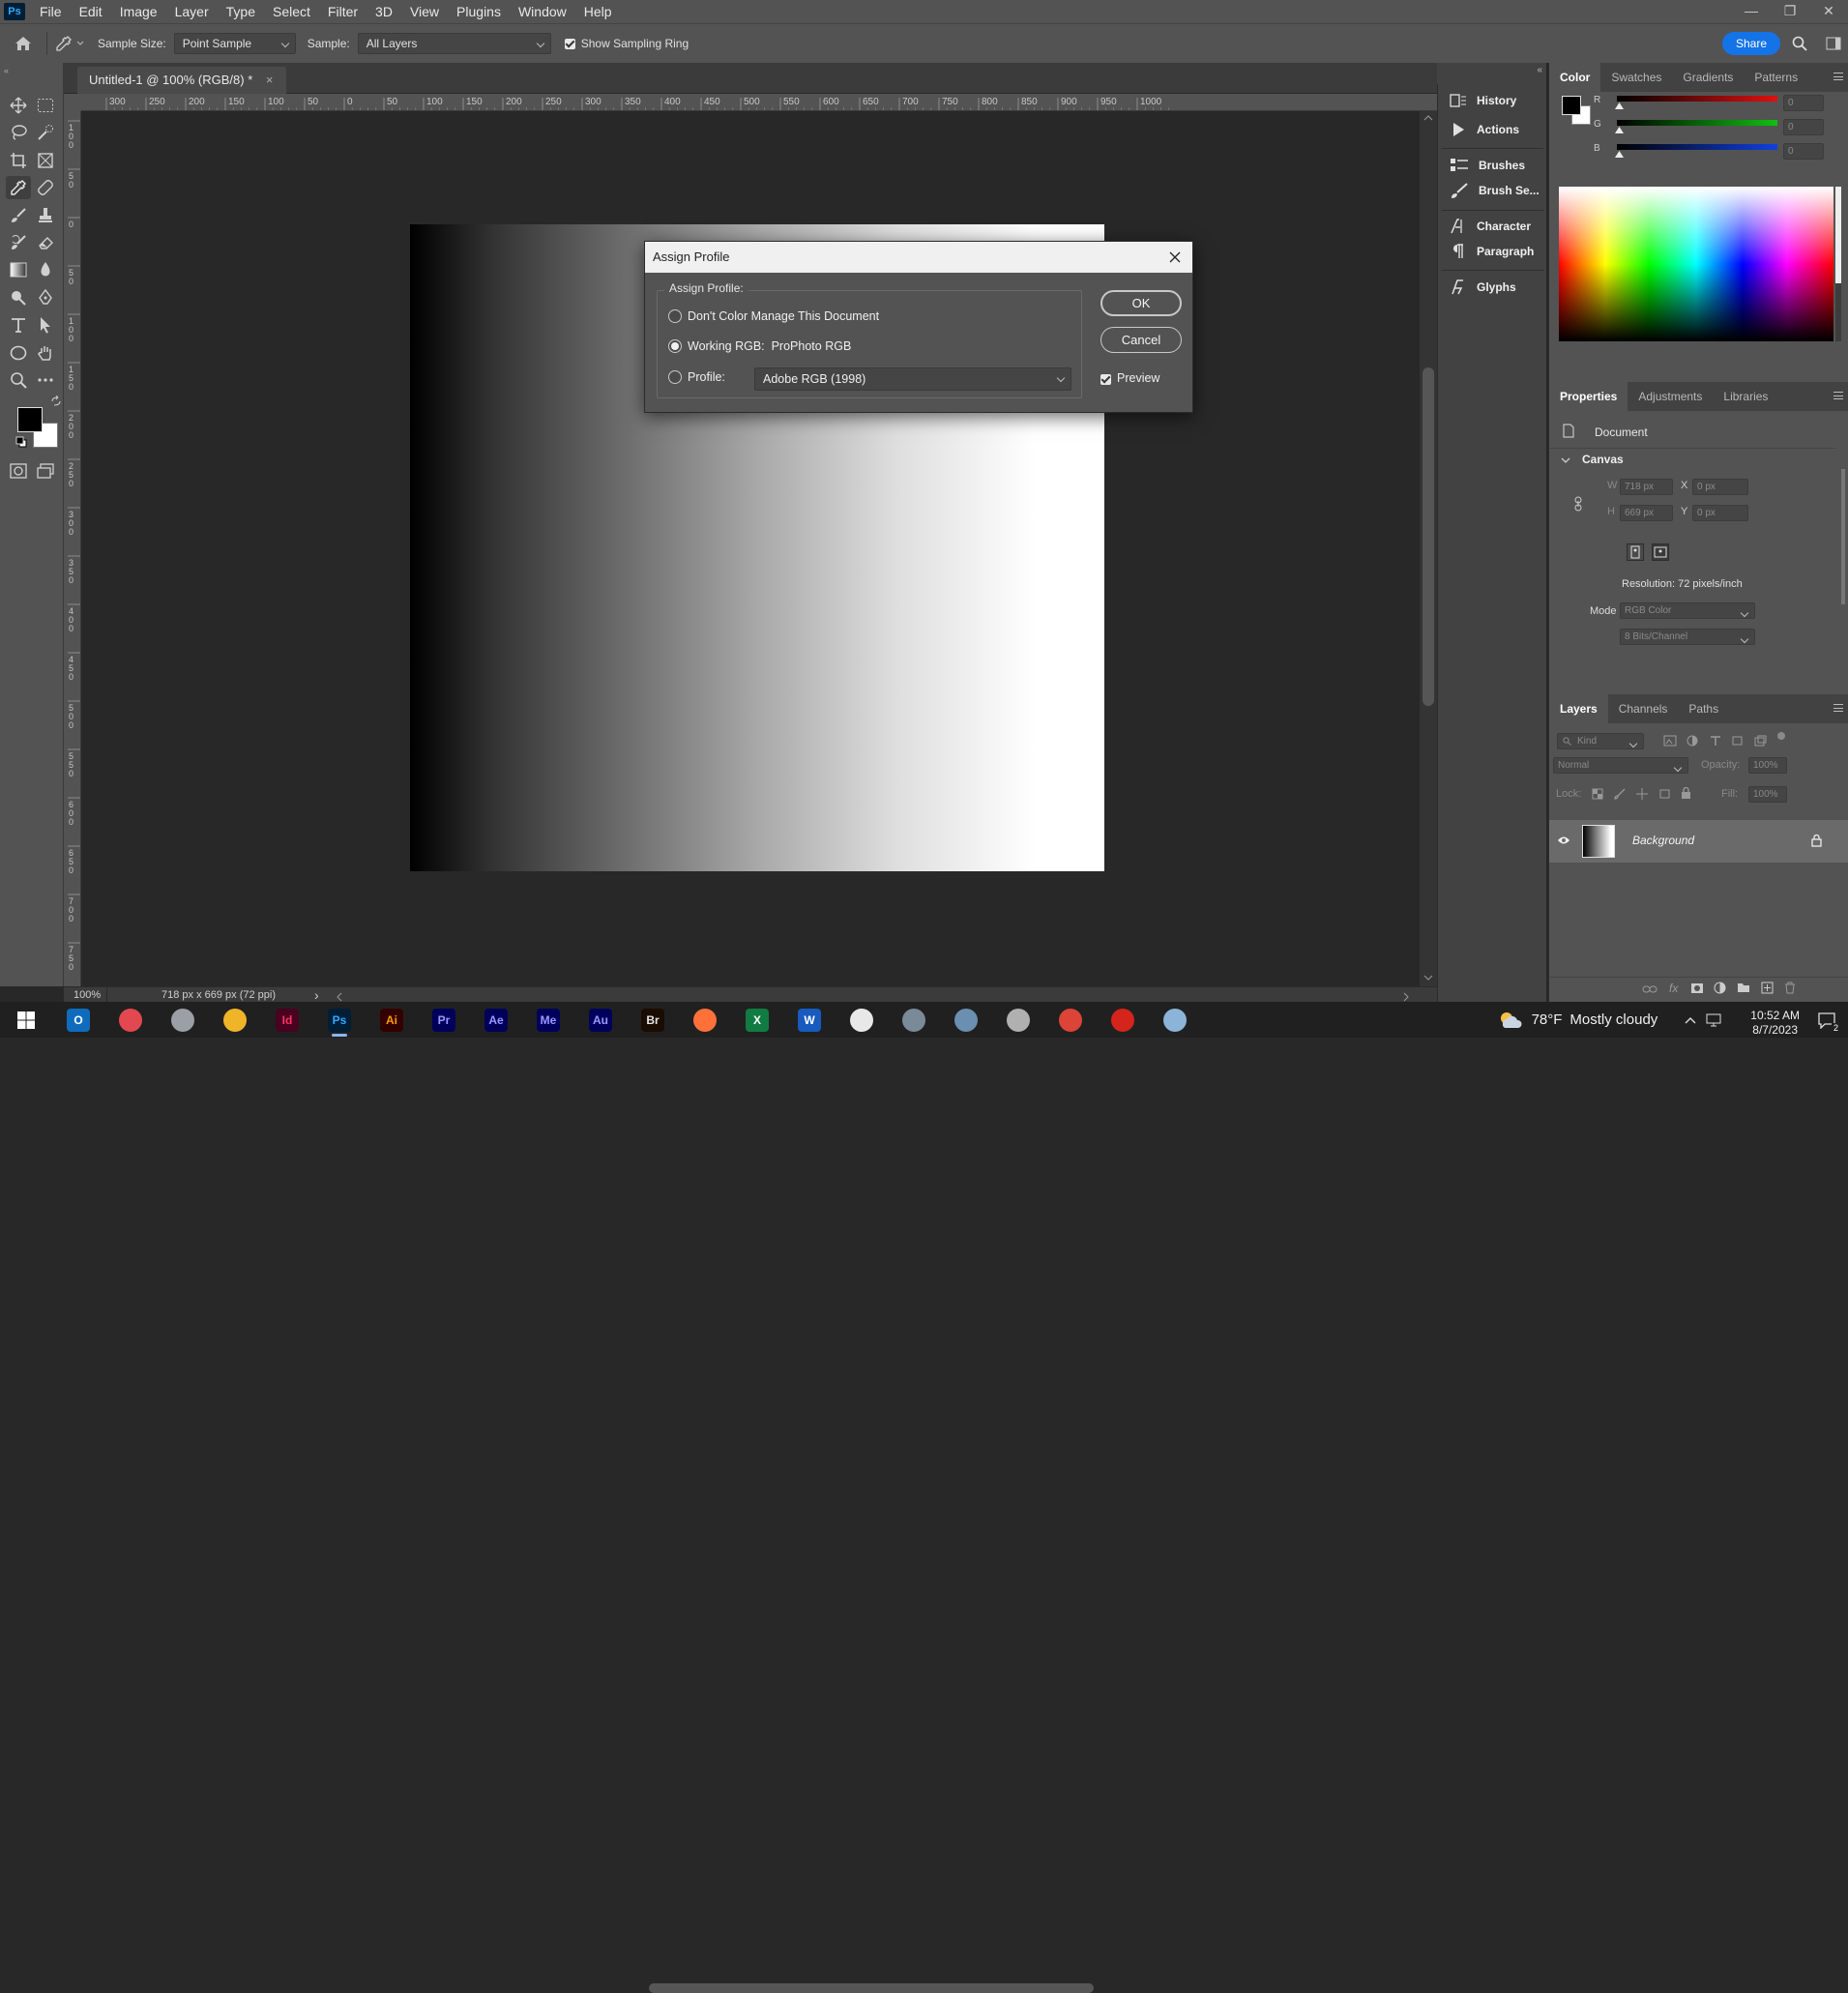  Describe the element at coordinates (1790, 988) in the screenshot. I see `delete-layer-icon` at that location.